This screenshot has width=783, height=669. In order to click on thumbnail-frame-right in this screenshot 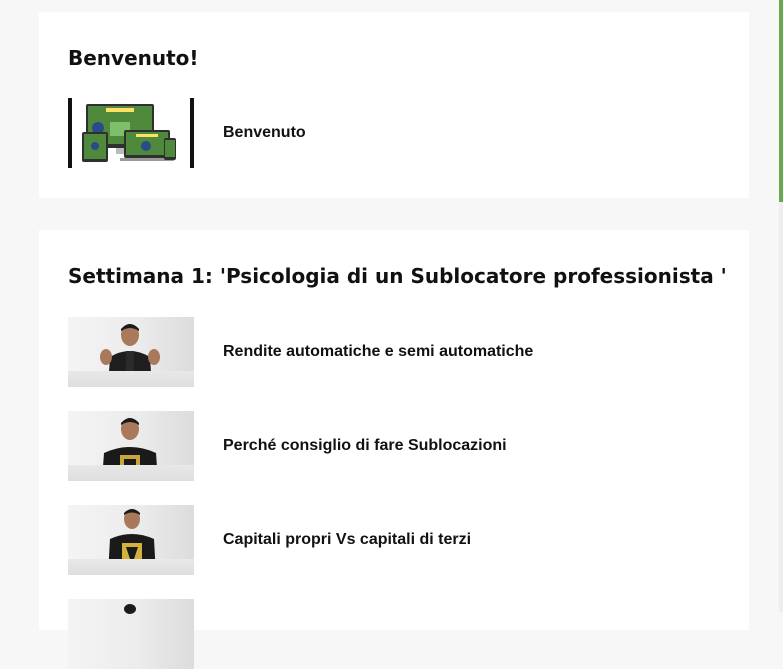, I will do `click(192, 133)`.